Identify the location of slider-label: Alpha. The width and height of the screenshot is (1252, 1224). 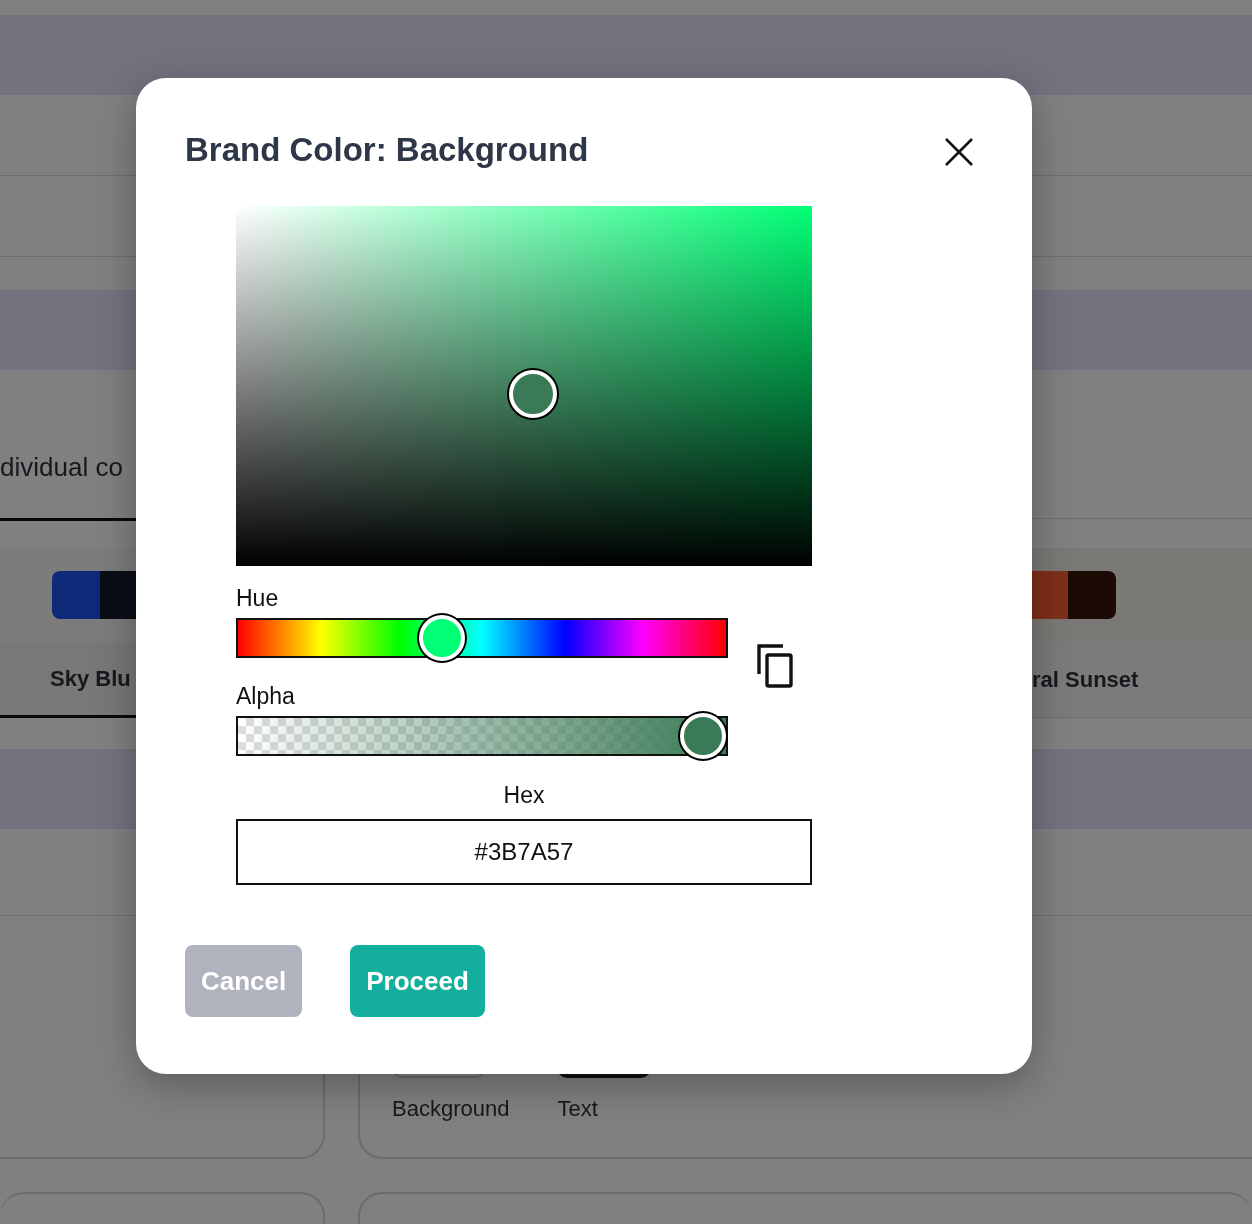
(266, 696).